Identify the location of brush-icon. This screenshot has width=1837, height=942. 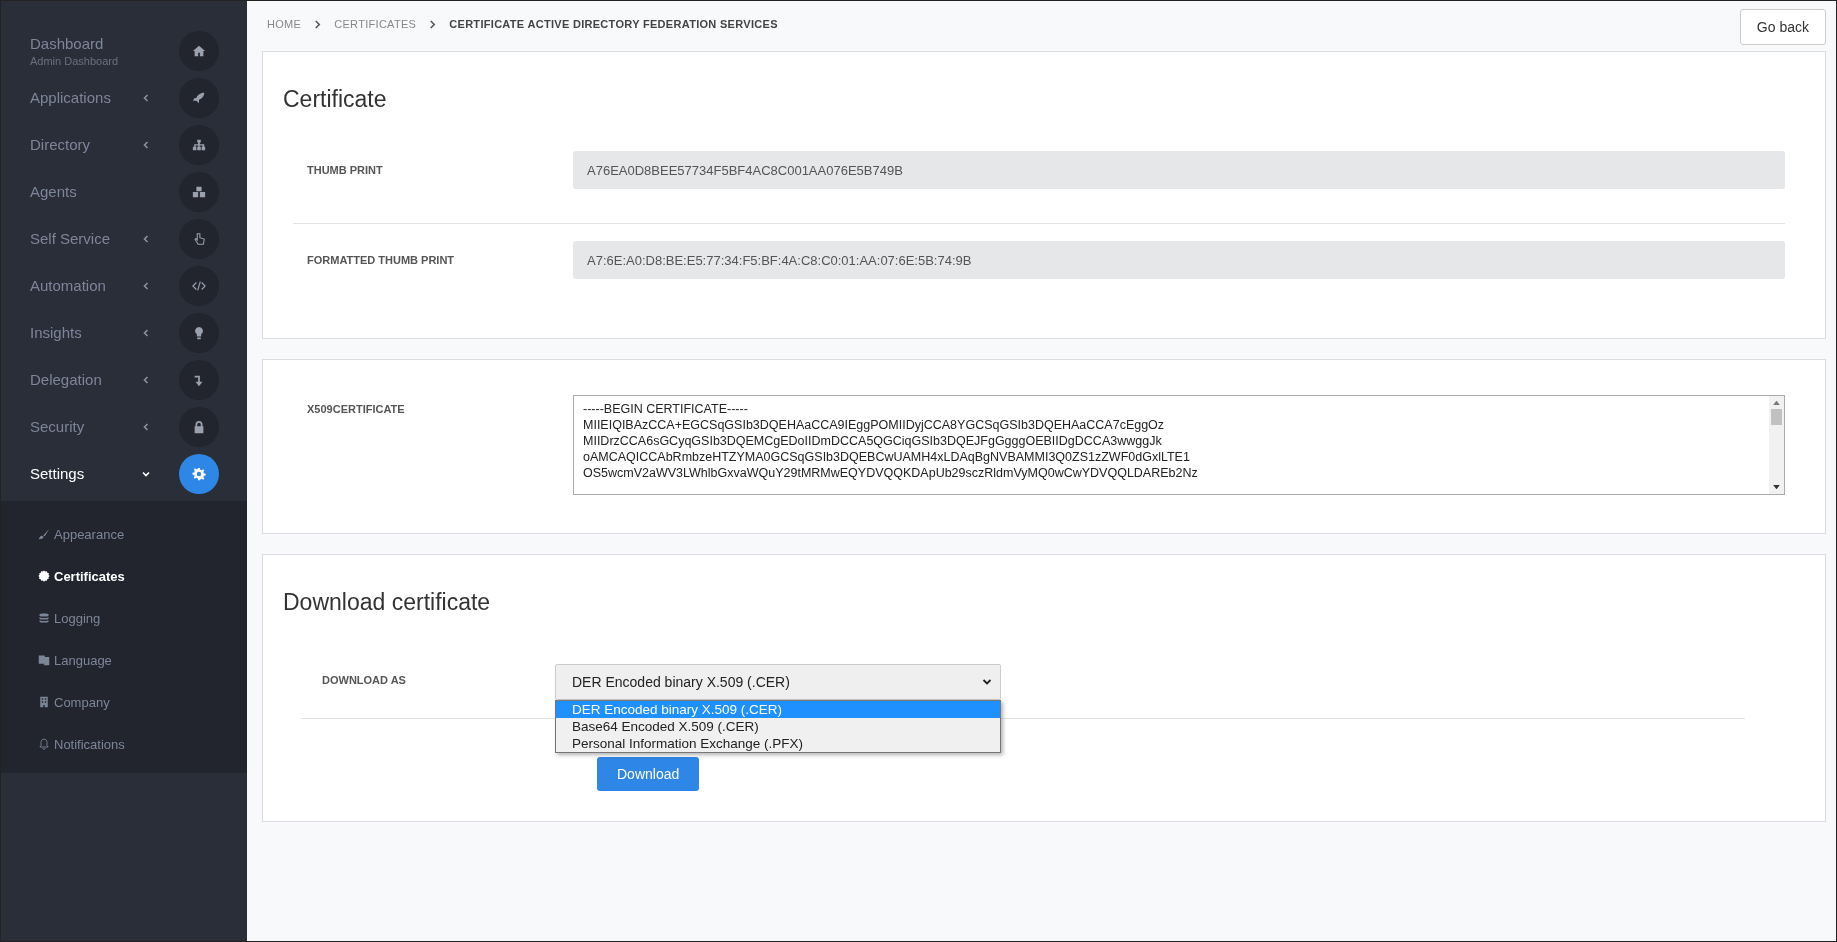
(44, 534).